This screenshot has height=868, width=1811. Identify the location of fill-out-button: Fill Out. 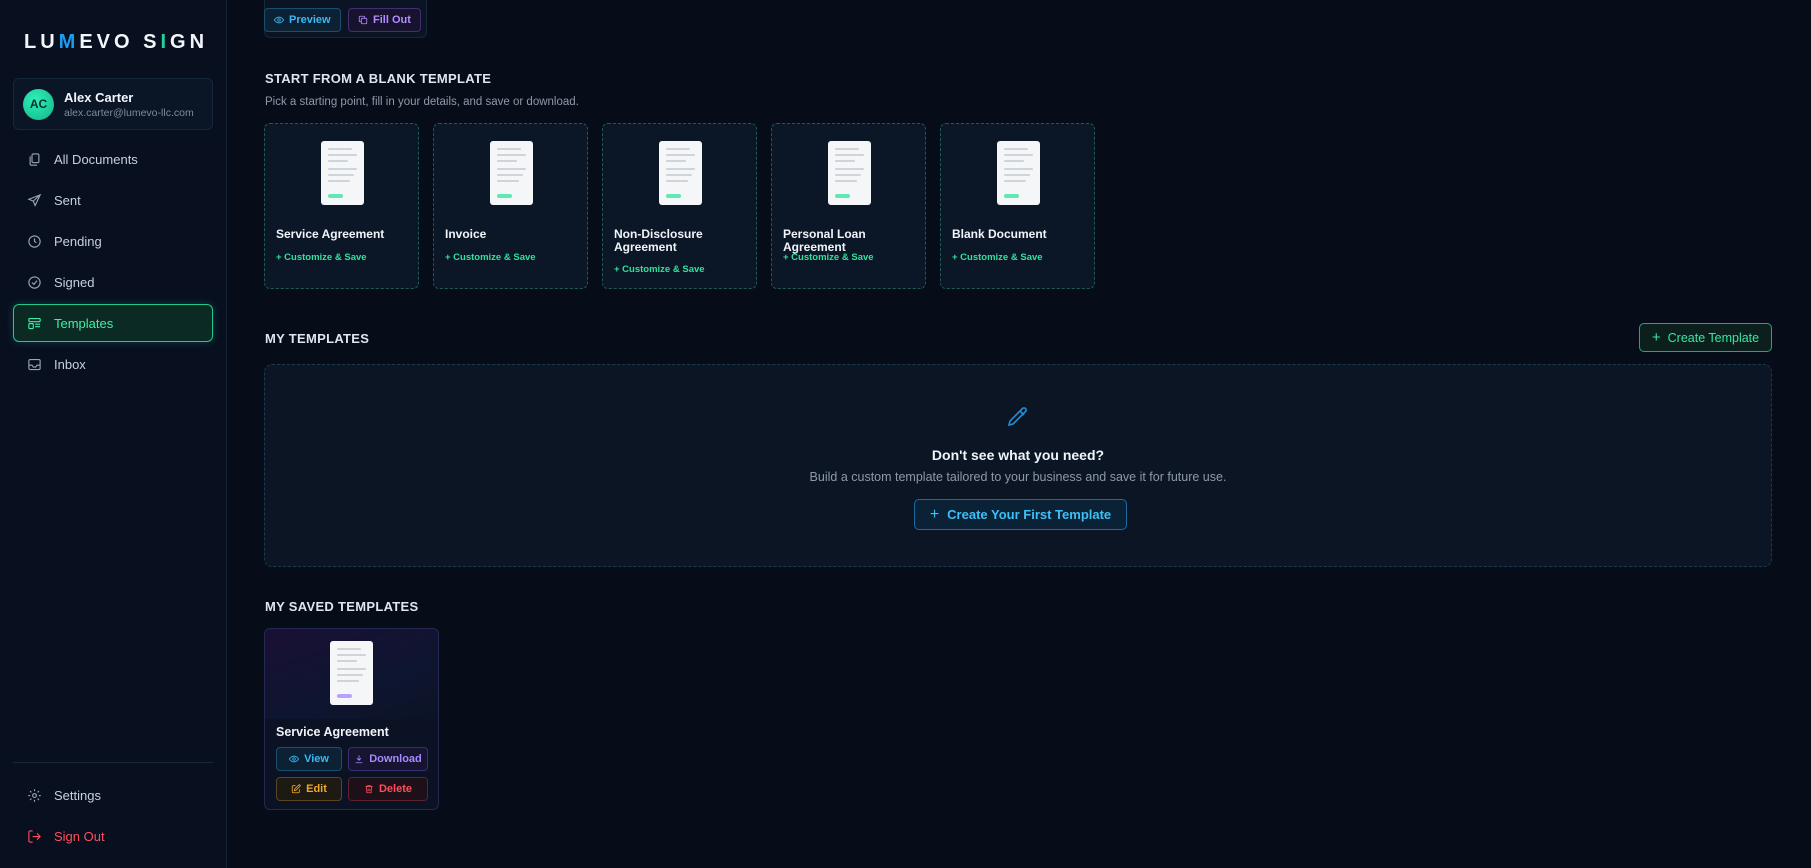
(384, 20).